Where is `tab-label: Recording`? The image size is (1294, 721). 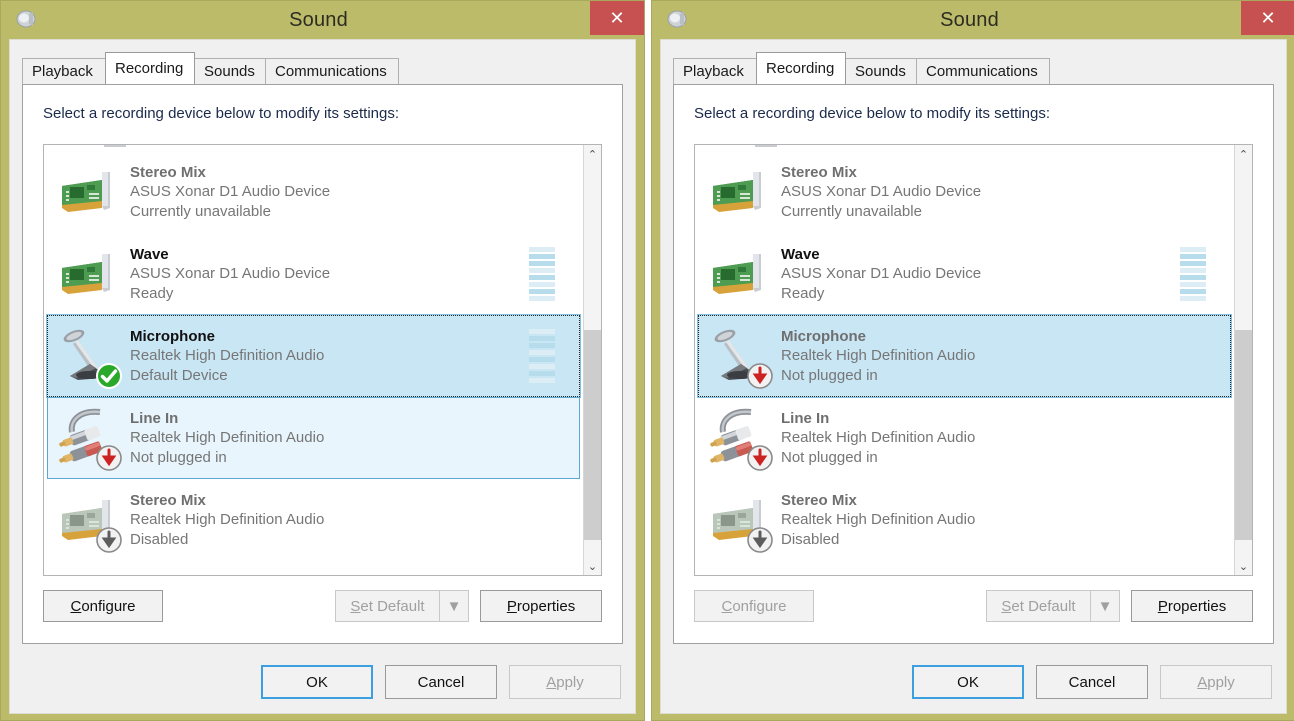 tab-label: Recording is located at coordinates (149, 68).